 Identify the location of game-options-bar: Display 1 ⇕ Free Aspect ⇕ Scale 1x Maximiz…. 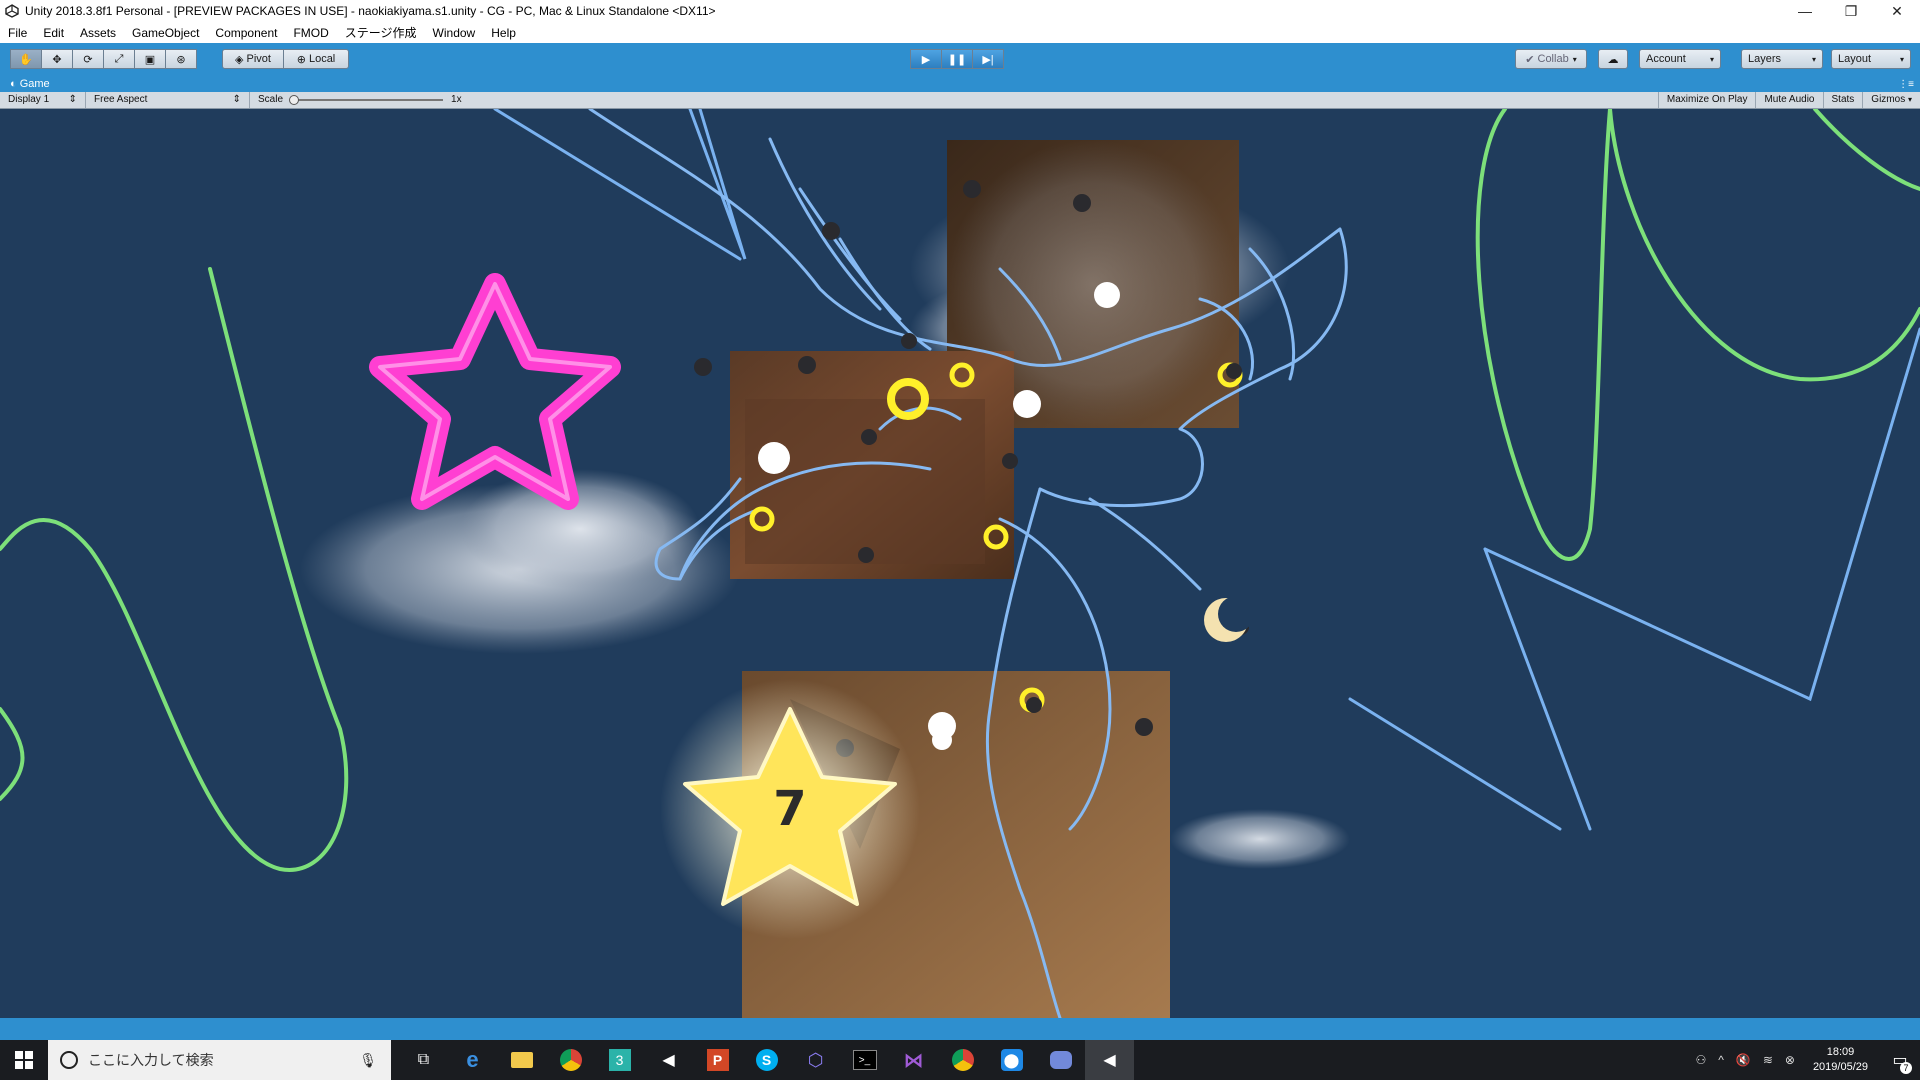
(960, 100).